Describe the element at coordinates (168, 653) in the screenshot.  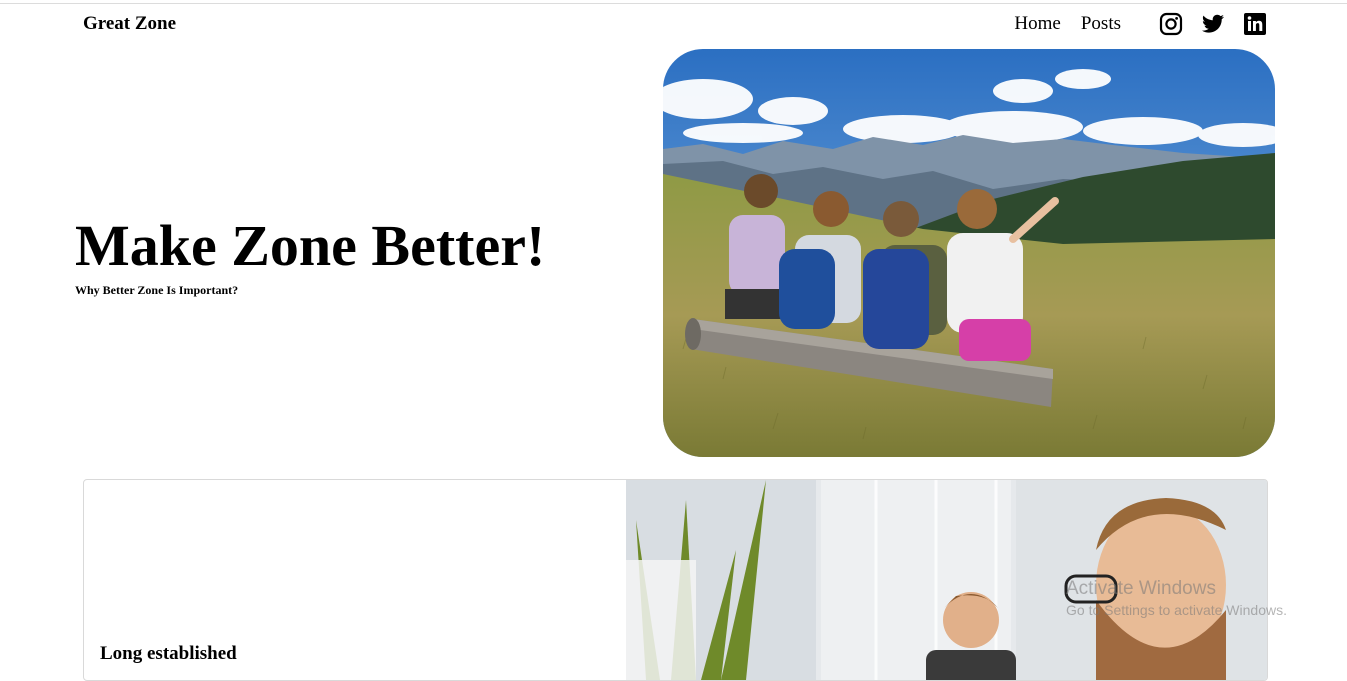
I see `card-title: Long established` at that location.